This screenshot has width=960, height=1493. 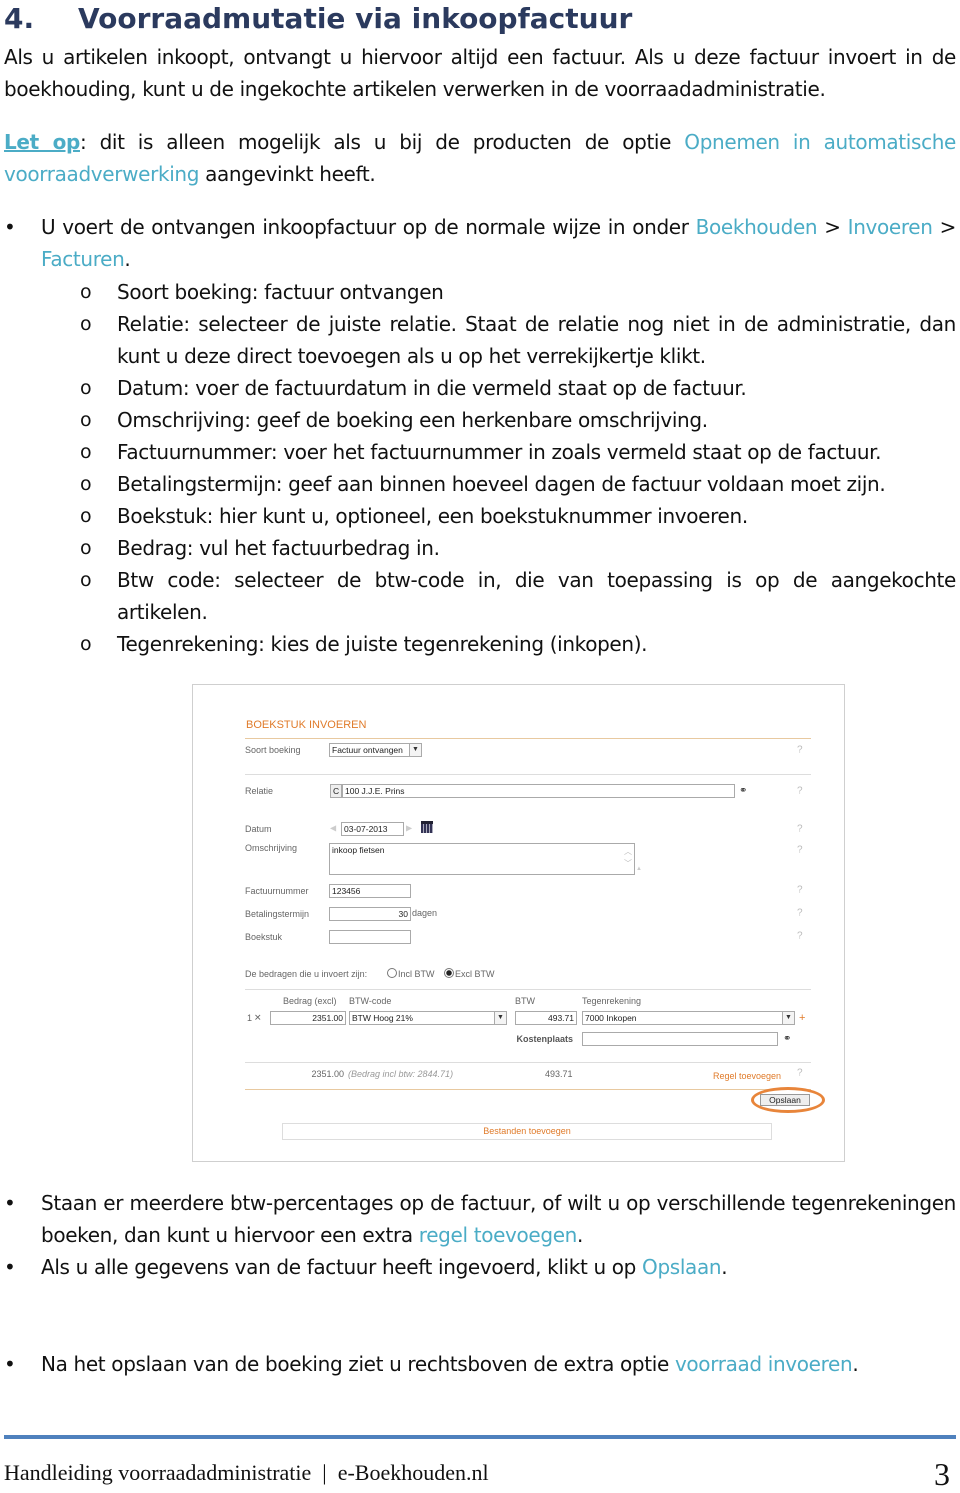 What do you see at coordinates (370, 914) in the screenshot?
I see `betalingstermijn-input: 30` at bounding box center [370, 914].